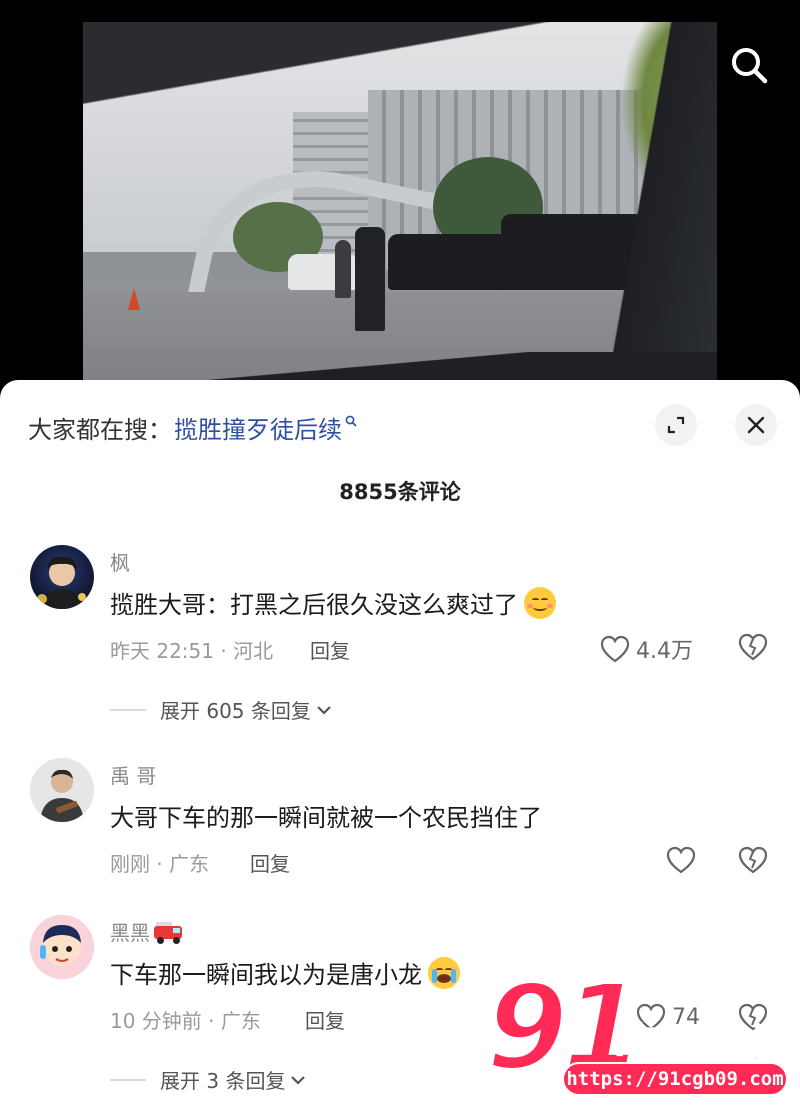  I want to click on search-button, so click(749, 65).